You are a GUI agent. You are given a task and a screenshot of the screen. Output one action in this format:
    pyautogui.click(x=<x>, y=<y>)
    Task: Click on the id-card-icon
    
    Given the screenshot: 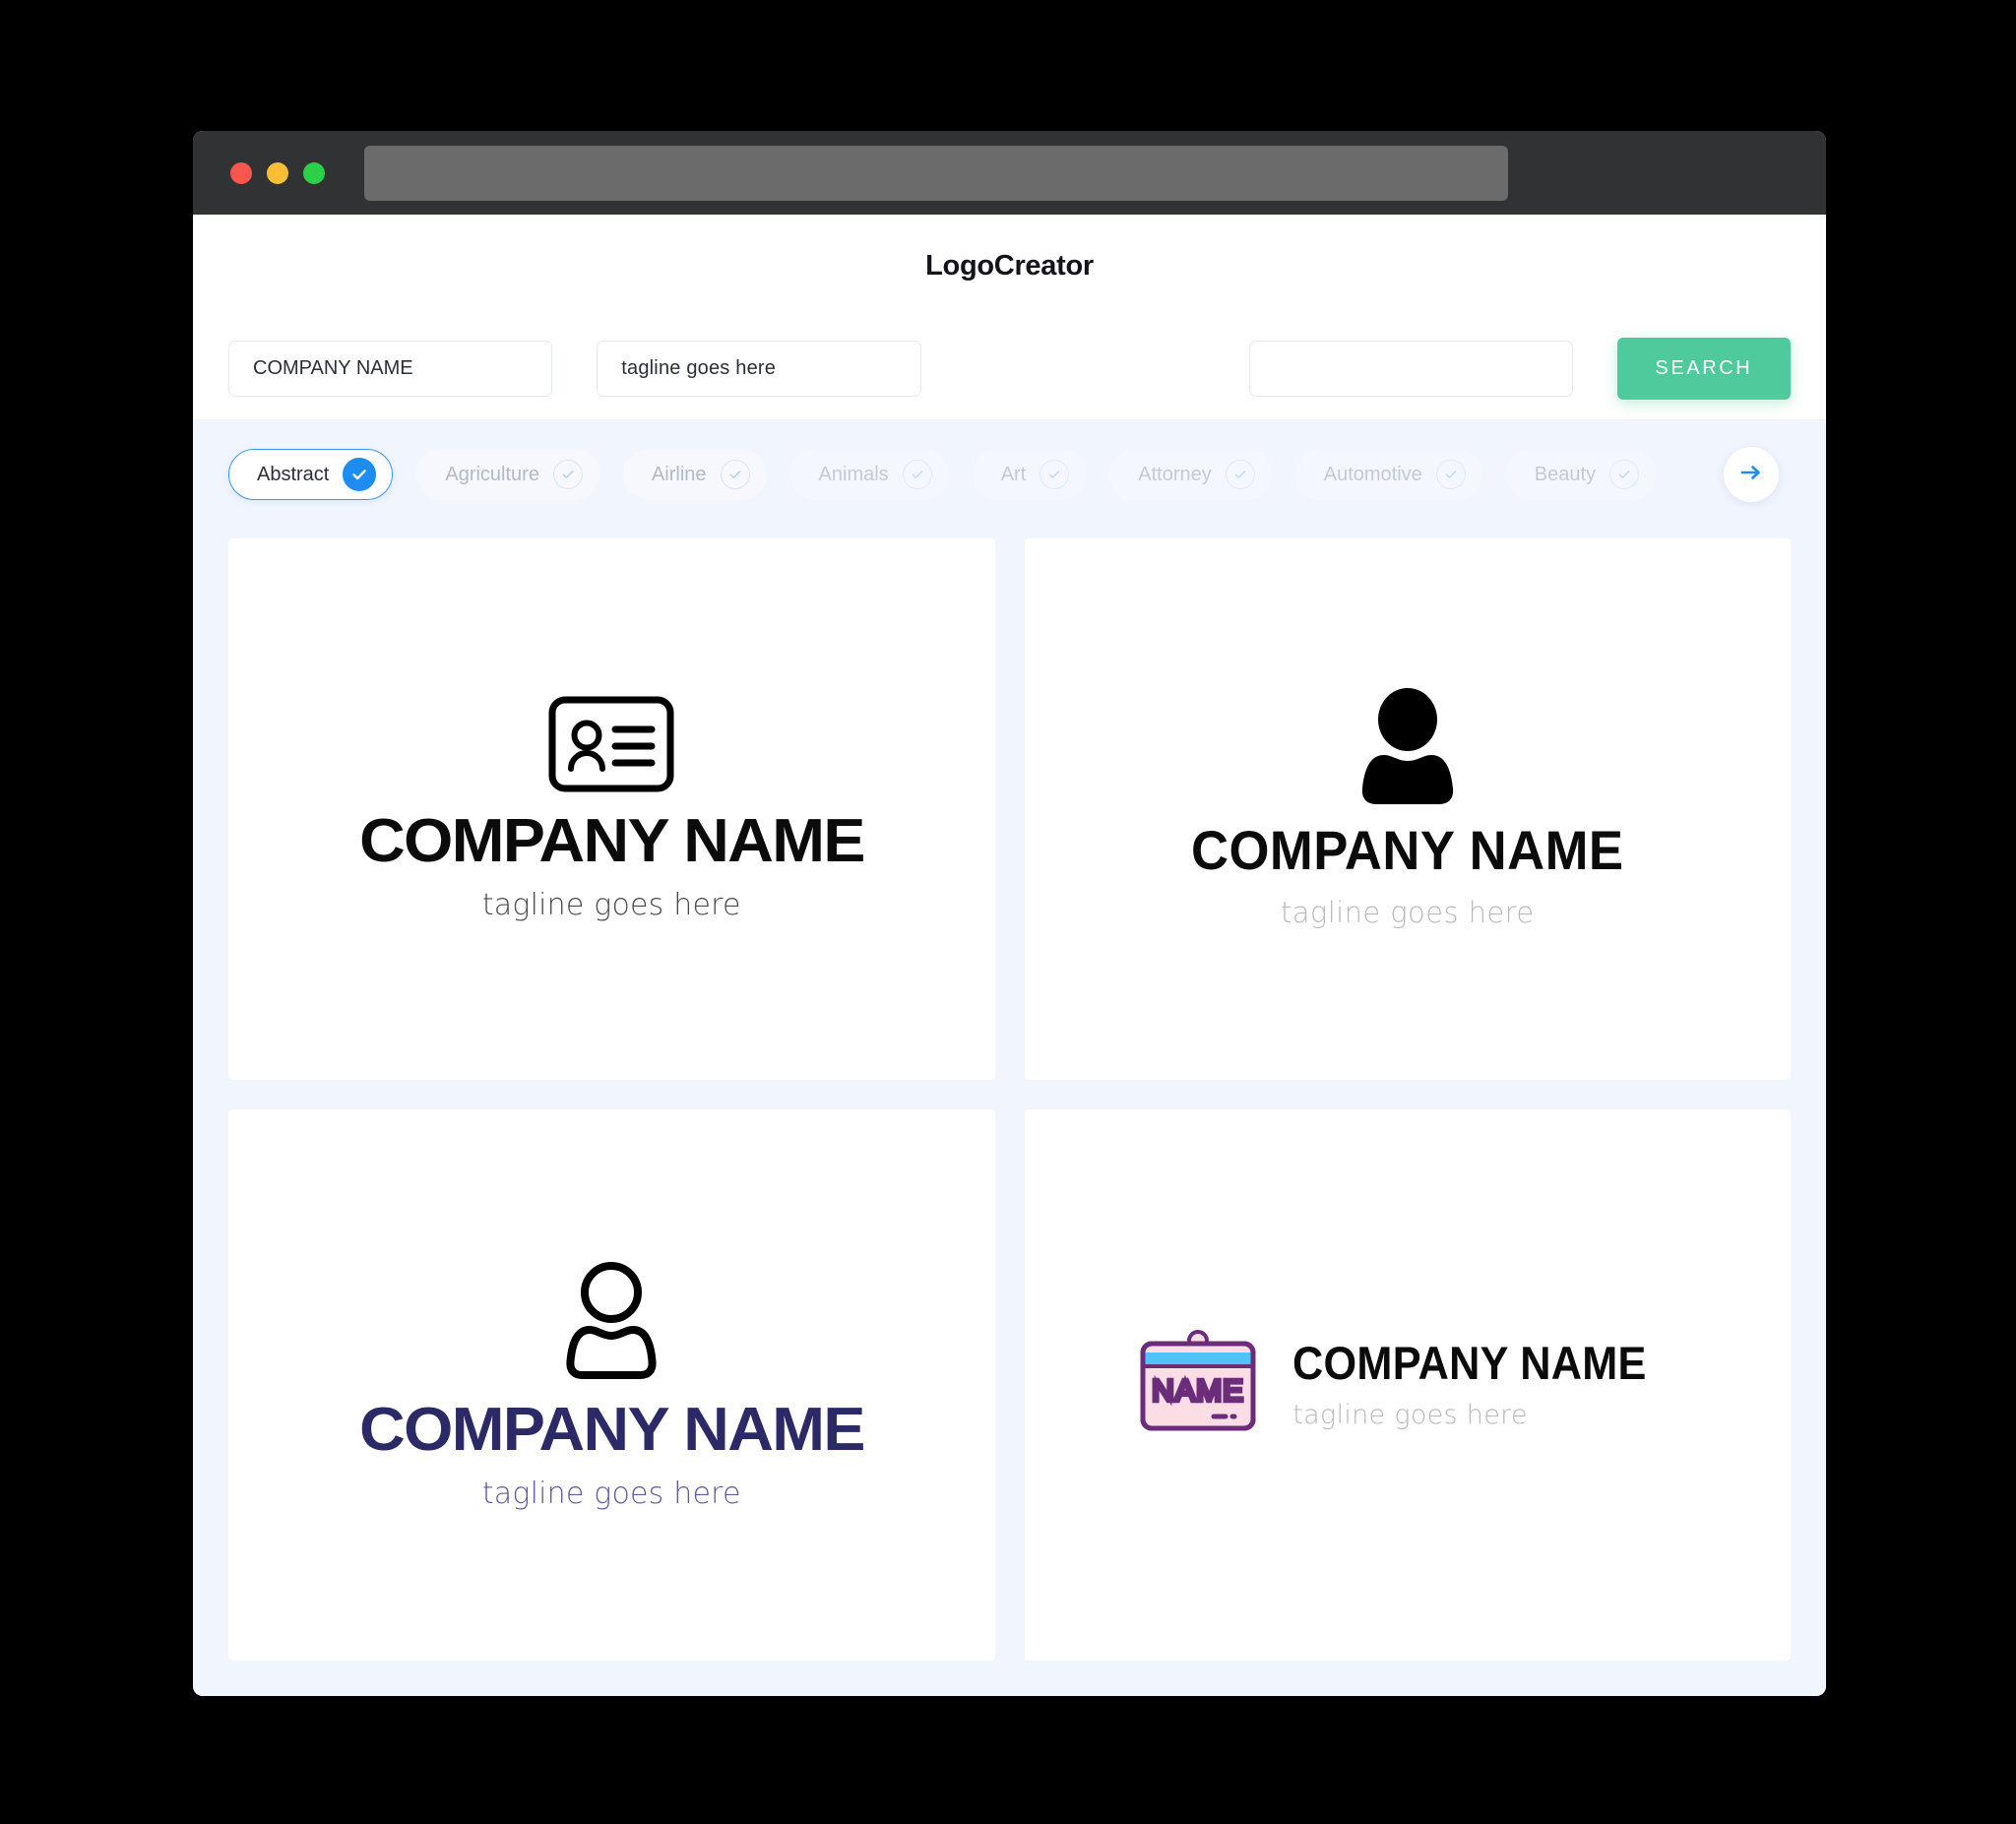 What is the action you would take?
    pyautogui.click(x=611, y=746)
    